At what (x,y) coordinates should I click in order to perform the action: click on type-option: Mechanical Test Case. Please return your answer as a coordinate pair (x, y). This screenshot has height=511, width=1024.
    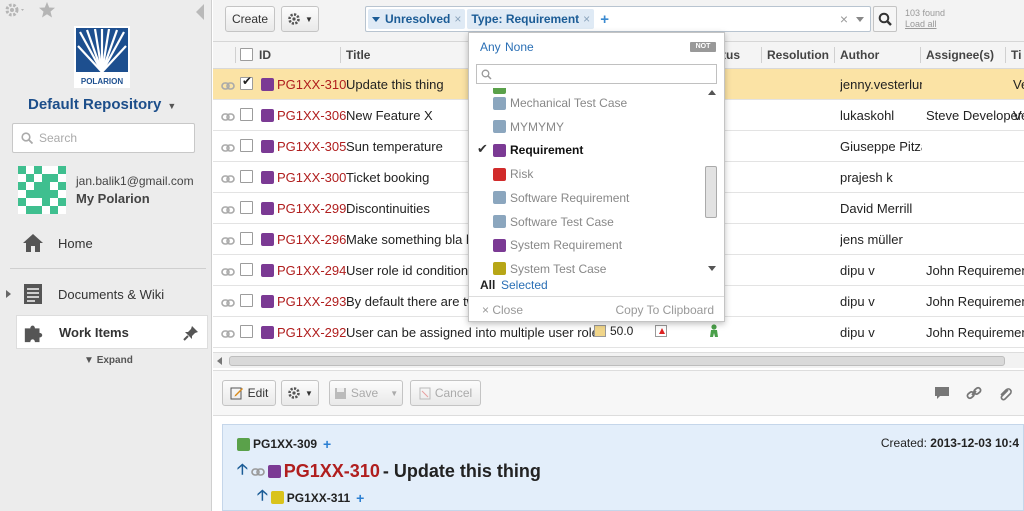
    Looking at the image, I should click on (560, 103).